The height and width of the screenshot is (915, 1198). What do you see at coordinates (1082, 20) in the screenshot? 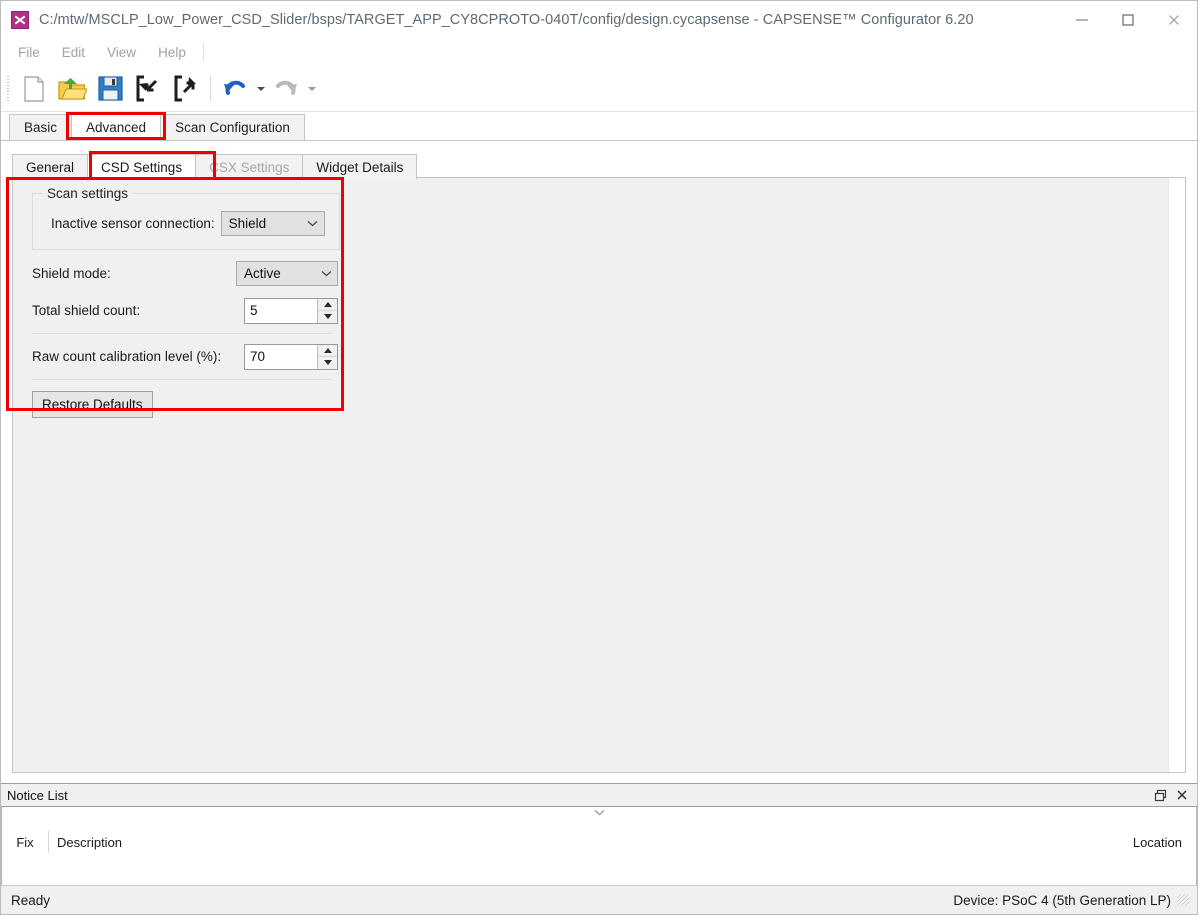
I see `minimize-icon` at bounding box center [1082, 20].